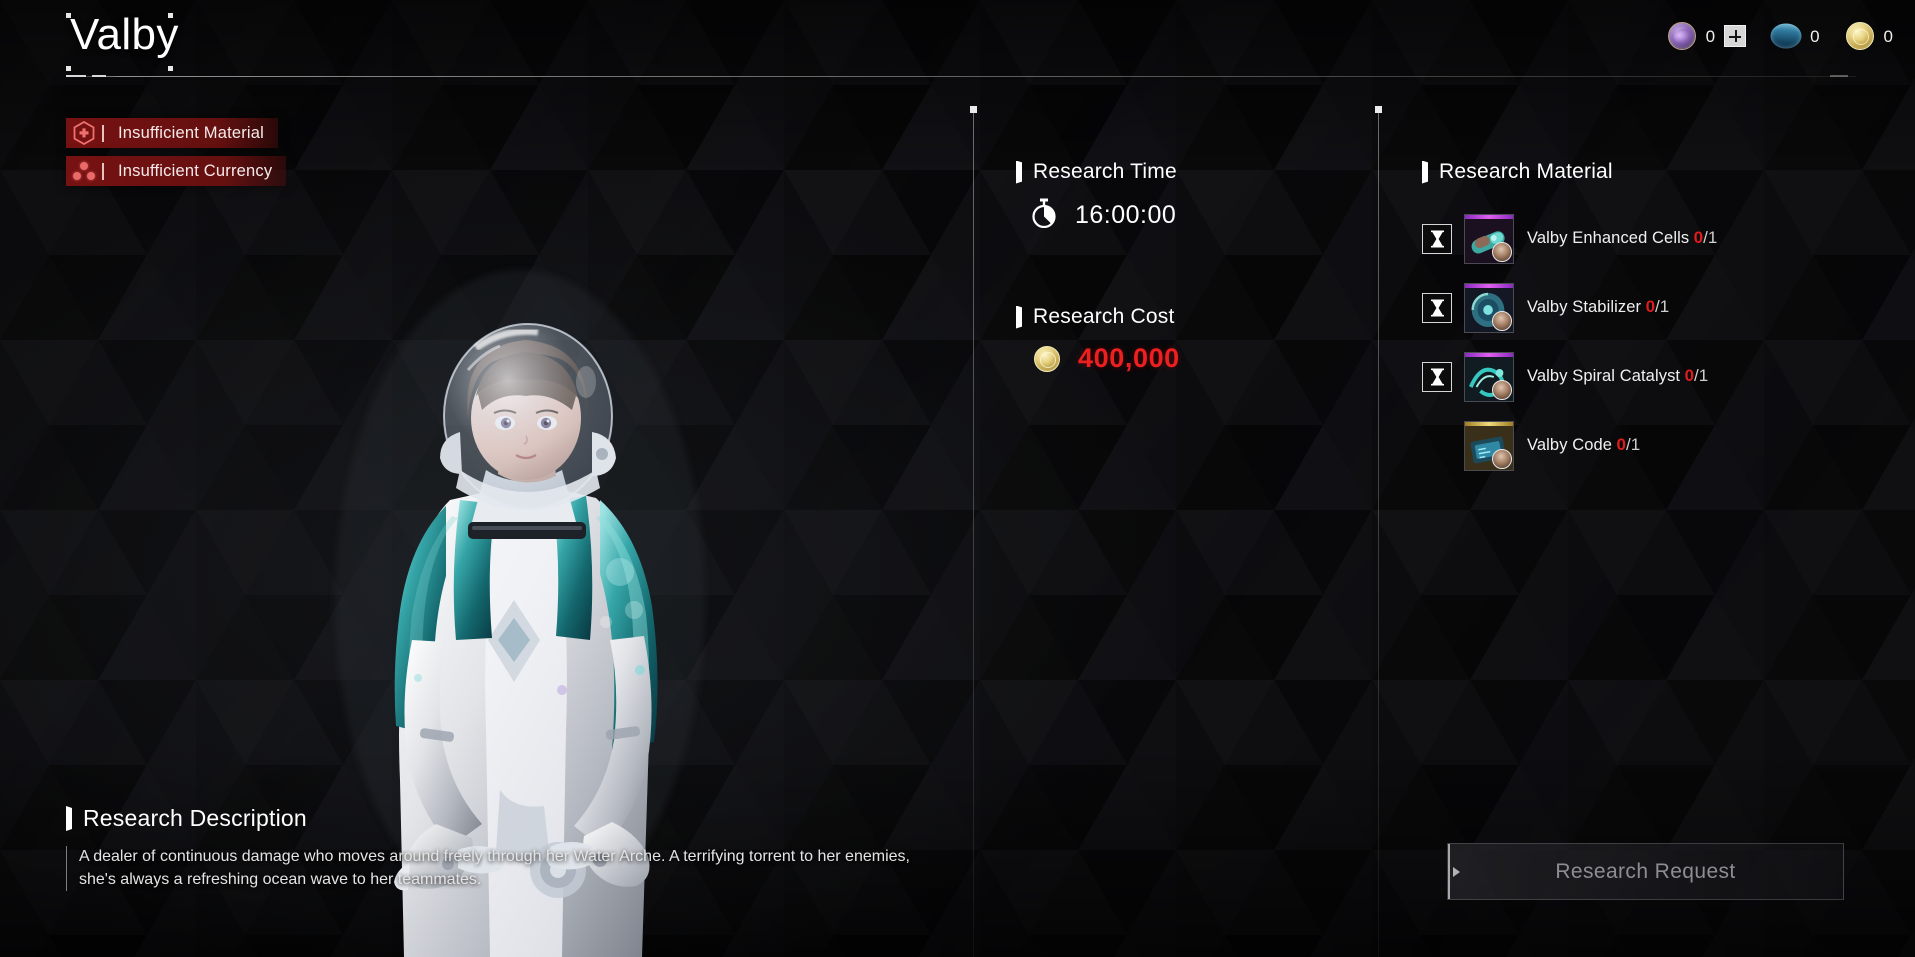  Describe the element at coordinates (1188, 215) in the screenshot. I see `research-time-value-row: 16:00:00` at that location.